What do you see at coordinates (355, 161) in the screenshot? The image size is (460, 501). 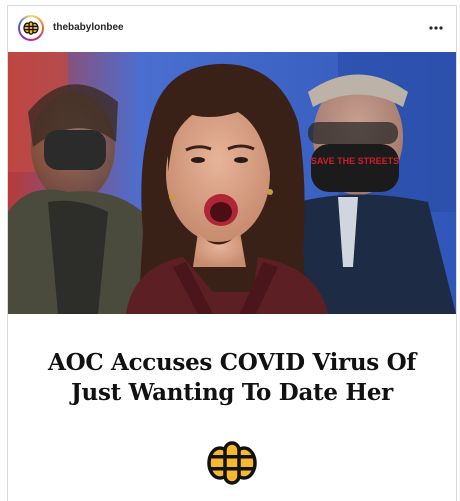 I see `mask-text: SAVE THE STREETS` at bounding box center [355, 161].